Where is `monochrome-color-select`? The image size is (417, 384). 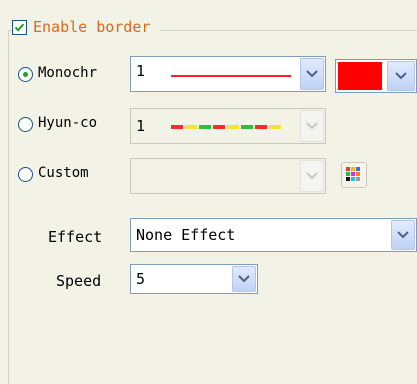
monochrome-color-select is located at coordinates (376, 76).